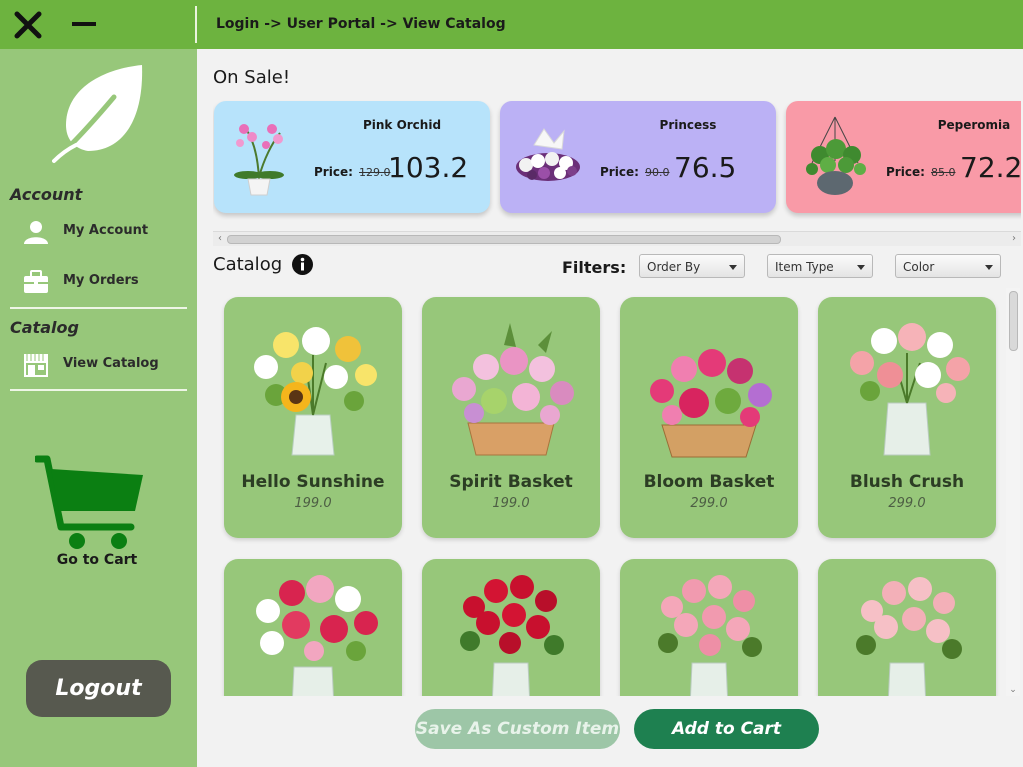  Describe the element at coordinates (688, 125) in the screenshot. I see `sale-item-name: Princess` at that location.